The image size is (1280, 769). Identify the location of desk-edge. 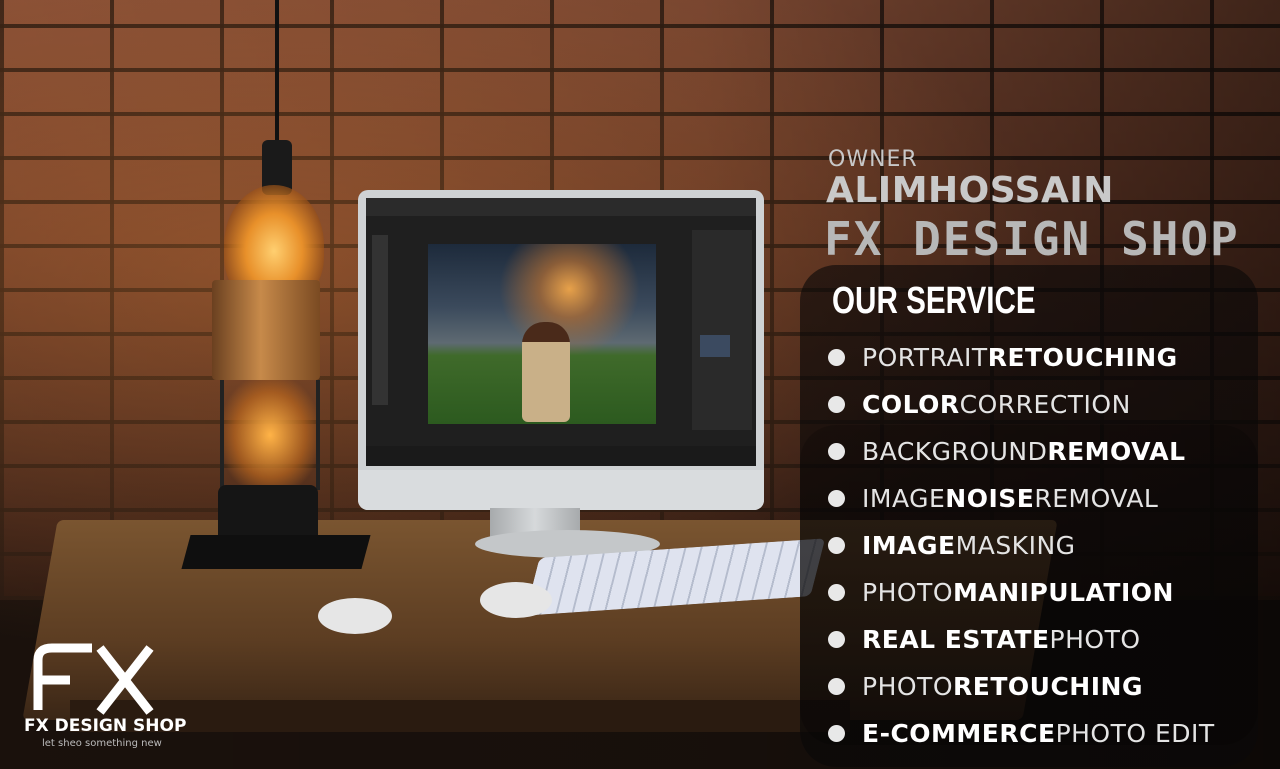
(460, 716).